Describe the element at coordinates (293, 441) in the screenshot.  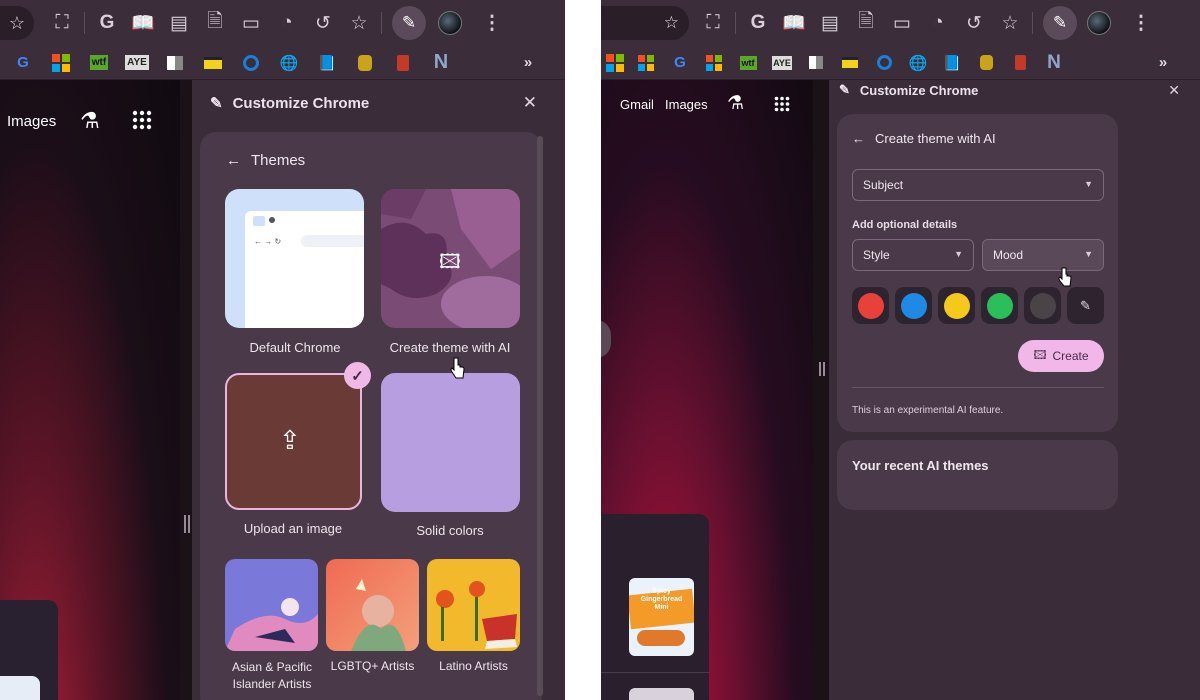
I see `theme-tile-upload: ⇪` at that location.